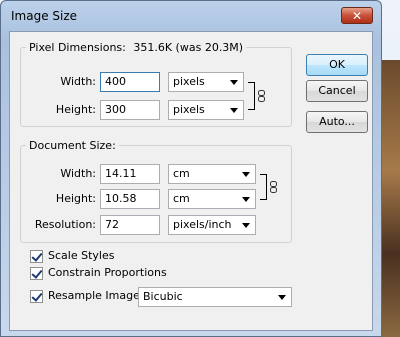 Image resolution: width=400 pixels, height=337 pixels. Describe the element at coordinates (36, 256) in the screenshot. I see `scale-styles-checkbox` at that location.